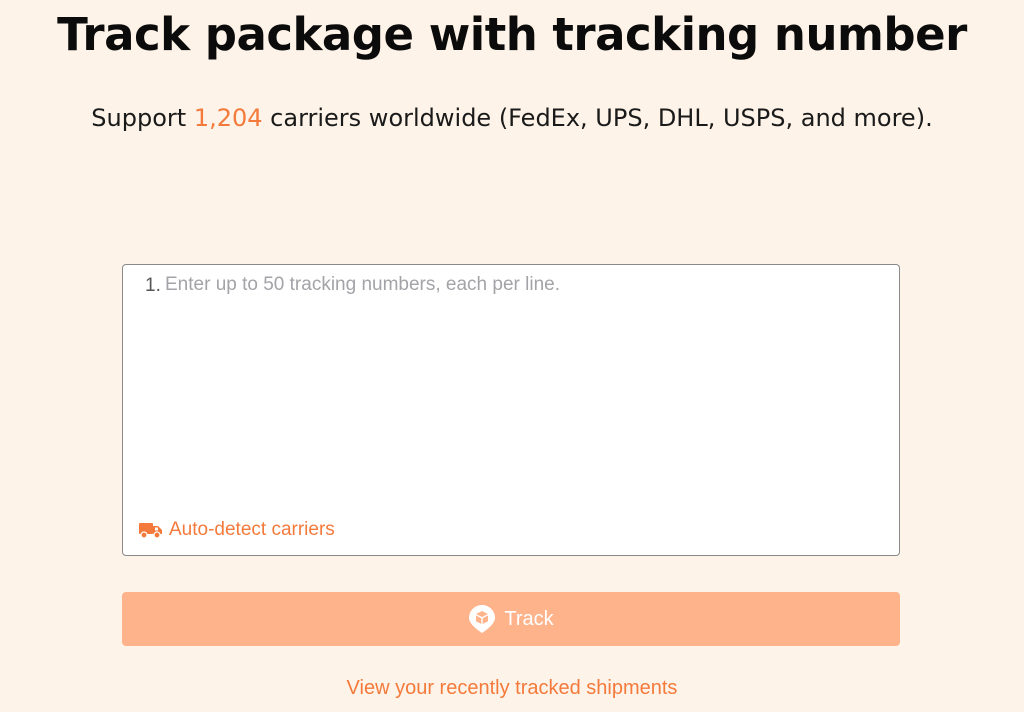 This screenshot has width=1024, height=712. What do you see at coordinates (529, 618) in the screenshot?
I see `track-button-label: Track` at bounding box center [529, 618].